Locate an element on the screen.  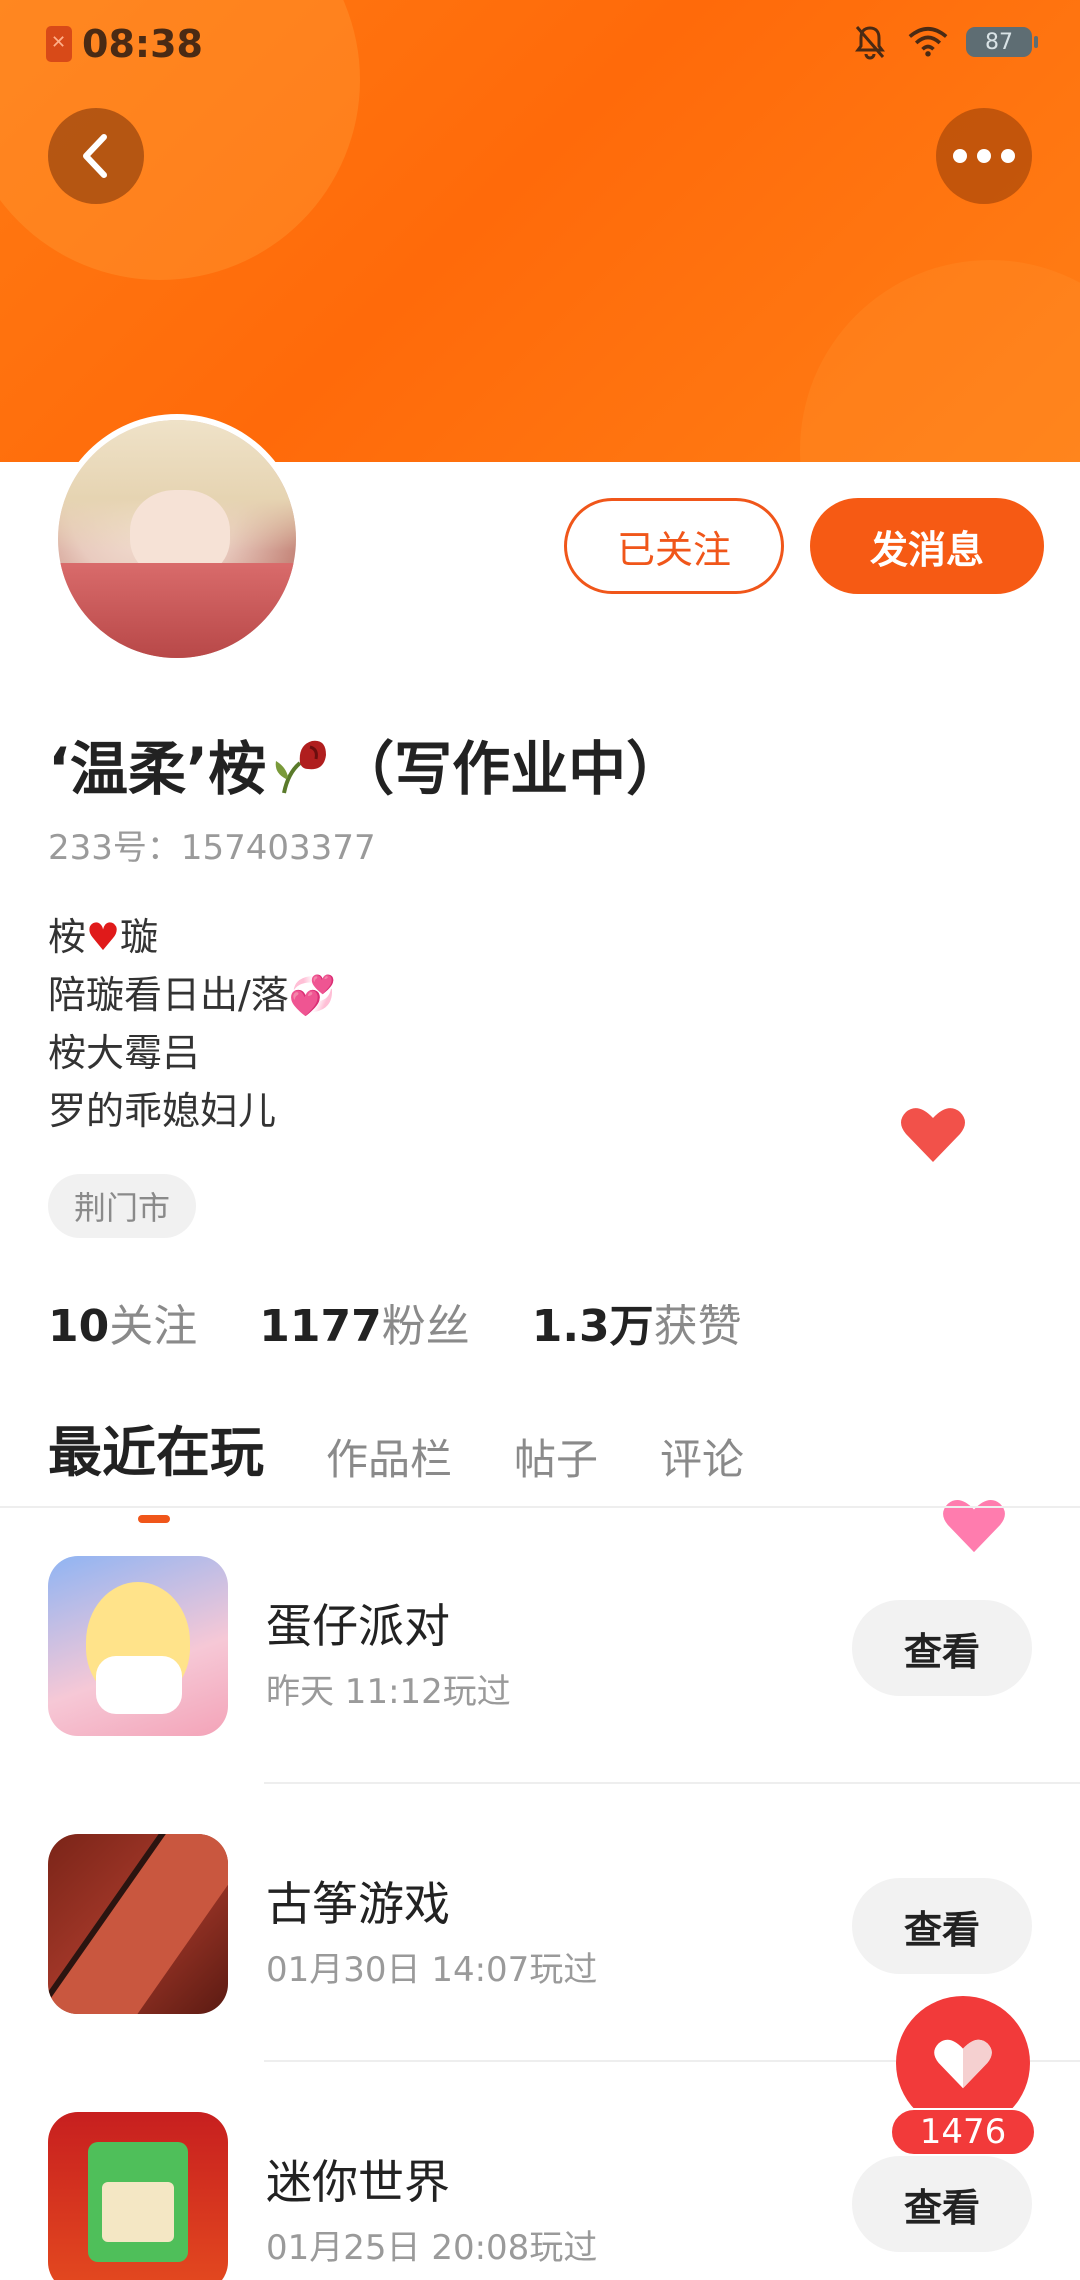
likes-count: 1.3万 is located at coordinates (592, 1326).